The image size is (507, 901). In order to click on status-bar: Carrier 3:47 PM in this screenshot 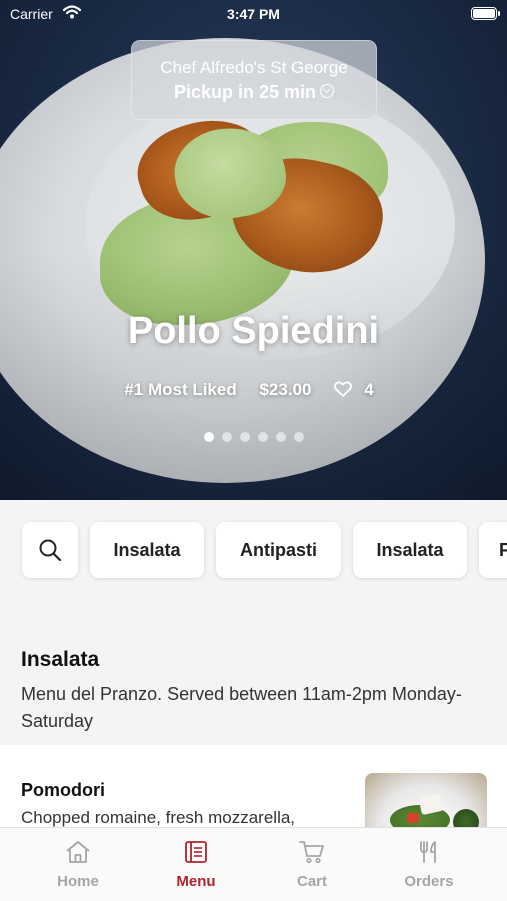, I will do `click(253, 14)`.